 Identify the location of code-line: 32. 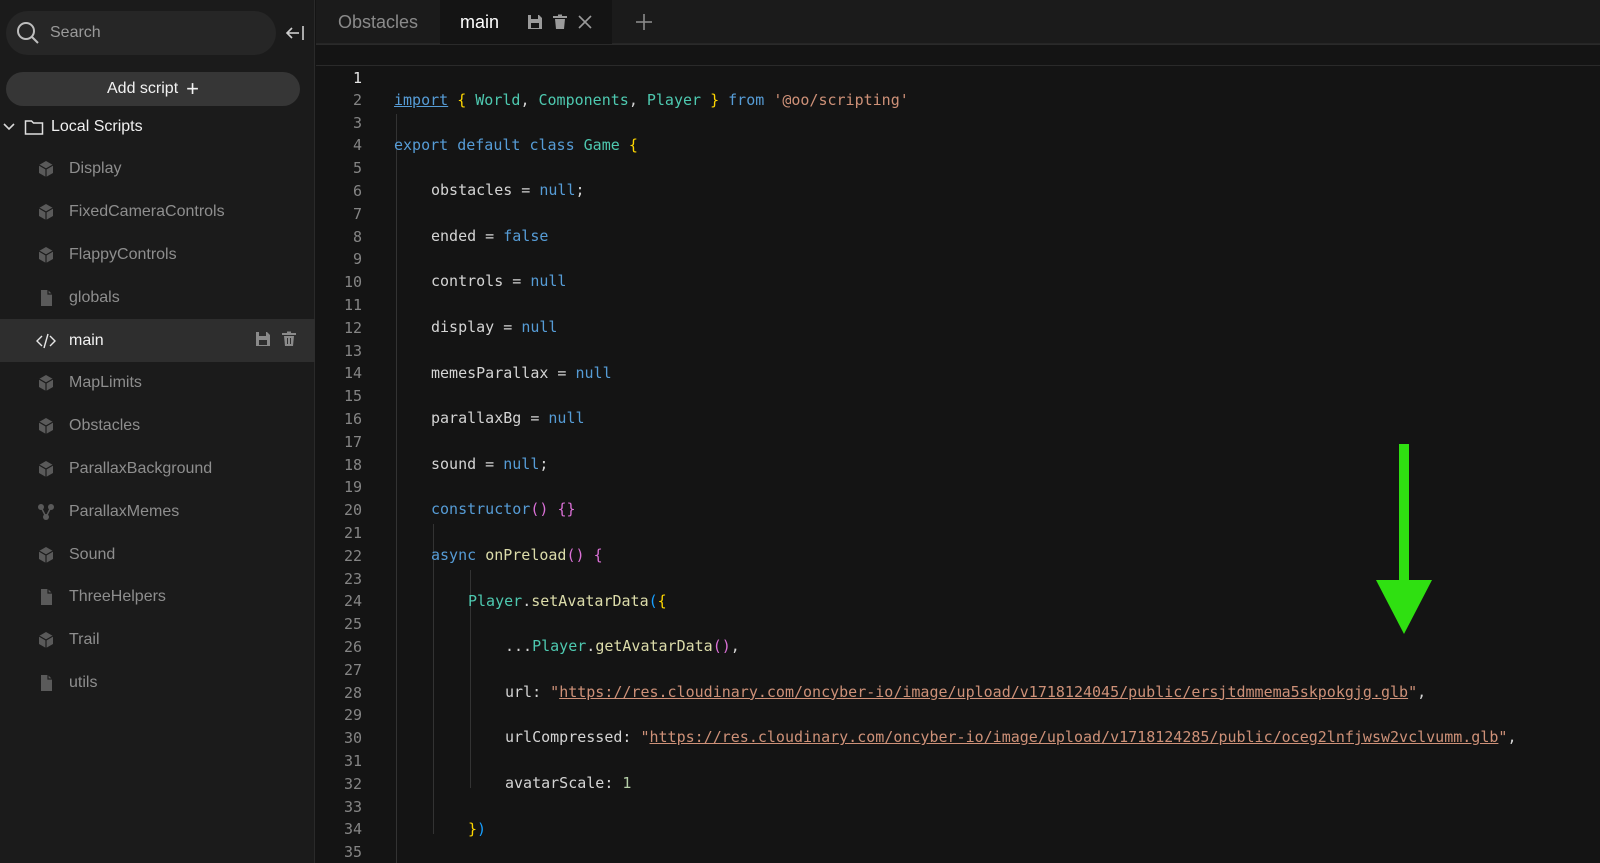
(958, 772).